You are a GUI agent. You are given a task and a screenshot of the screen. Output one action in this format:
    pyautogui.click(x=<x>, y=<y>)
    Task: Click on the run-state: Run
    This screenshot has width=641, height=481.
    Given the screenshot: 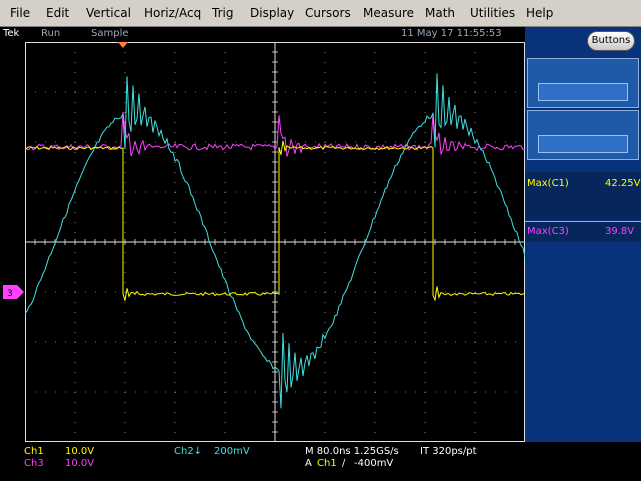 What is the action you would take?
    pyautogui.click(x=51, y=33)
    